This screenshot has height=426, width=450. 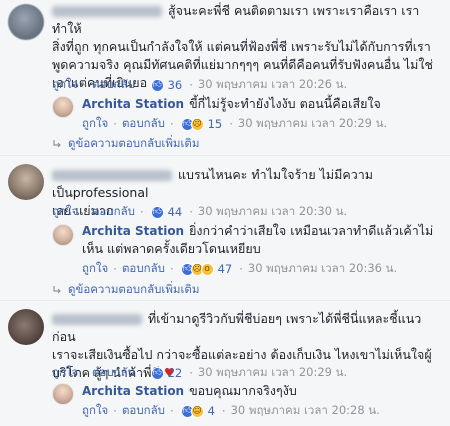 I want to click on reaction-summary: 👍︎ ☺, so click(x=192, y=411).